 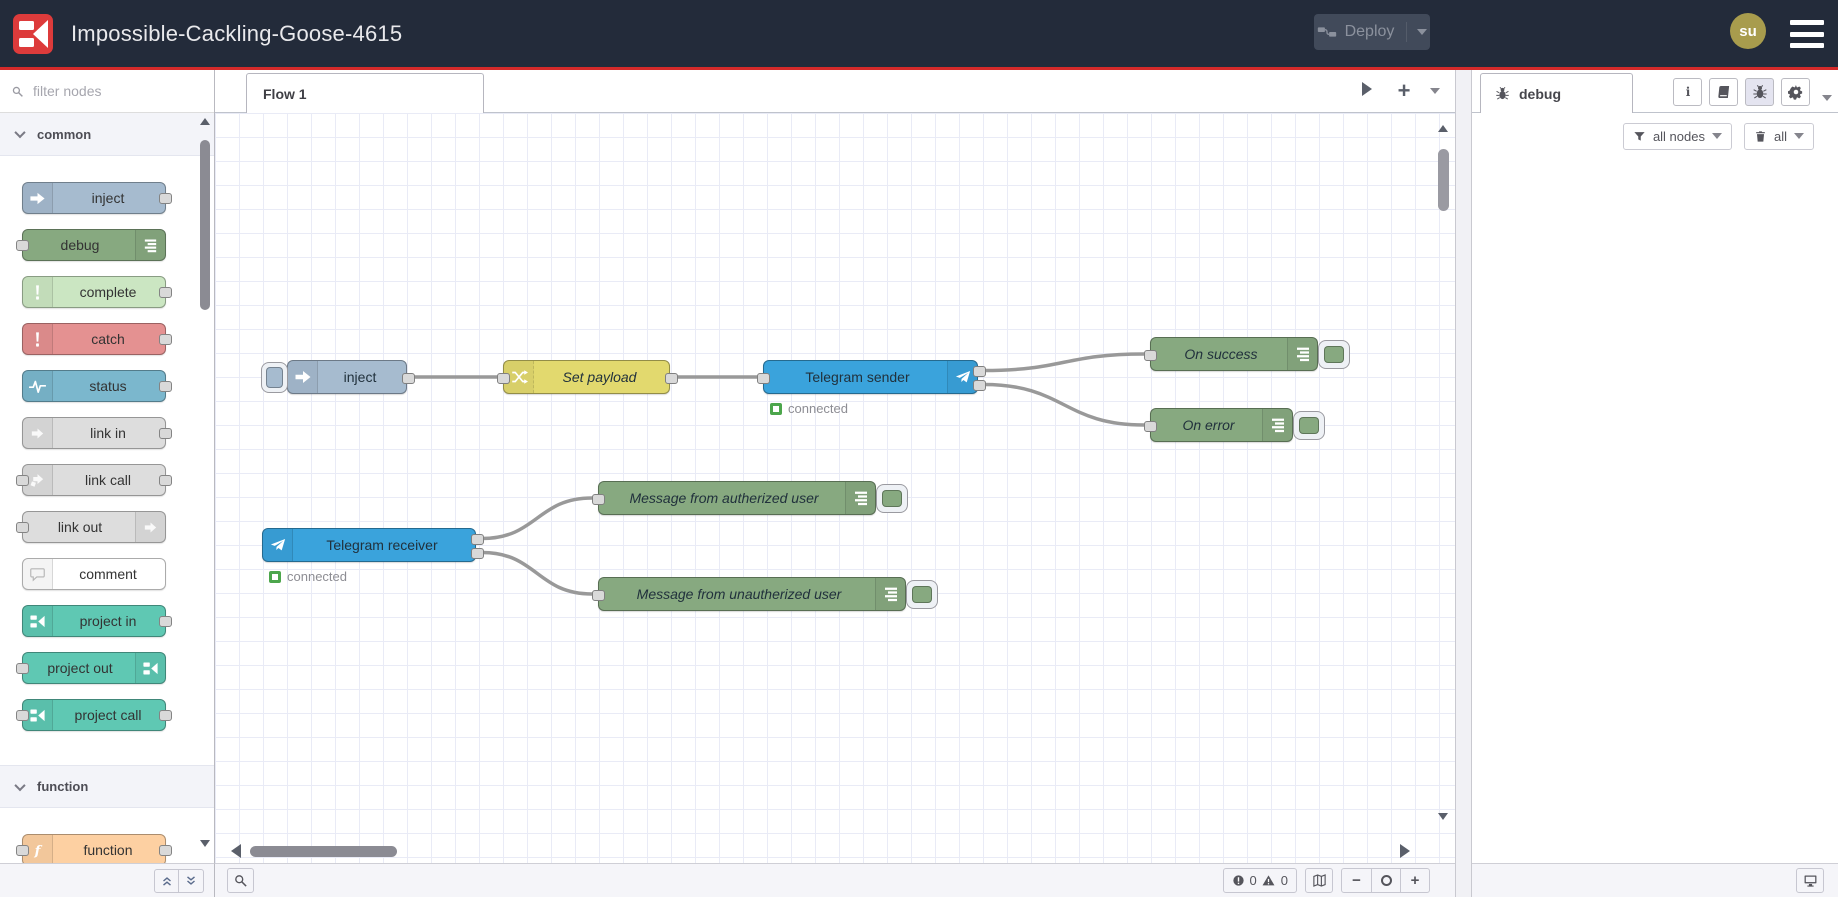 What do you see at coordinates (1759, 92) in the screenshot?
I see `debug-tab-button` at bounding box center [1759, 92].